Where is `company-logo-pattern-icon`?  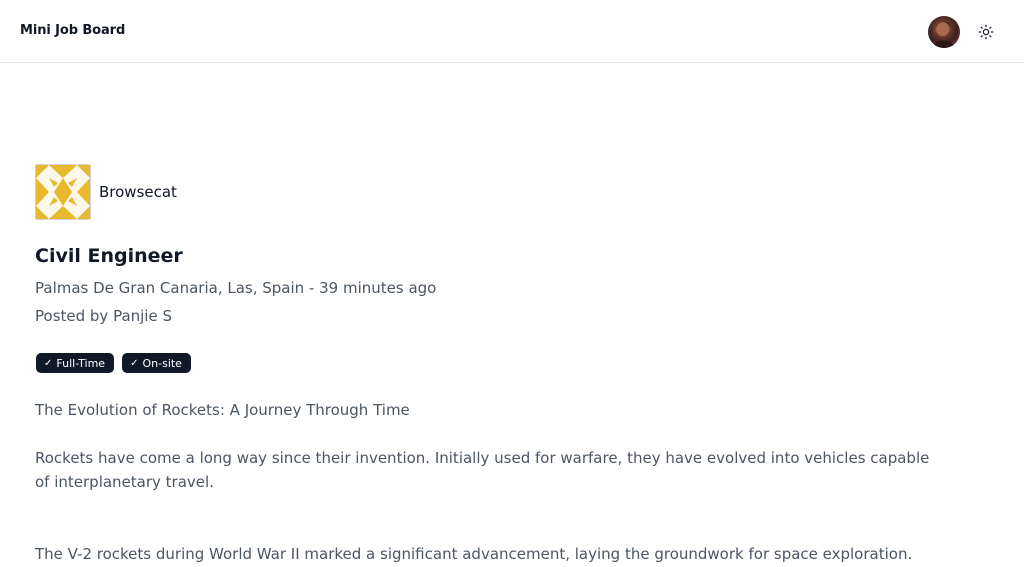 company-logo-pattern-icon is located at coordinates (63, 192).